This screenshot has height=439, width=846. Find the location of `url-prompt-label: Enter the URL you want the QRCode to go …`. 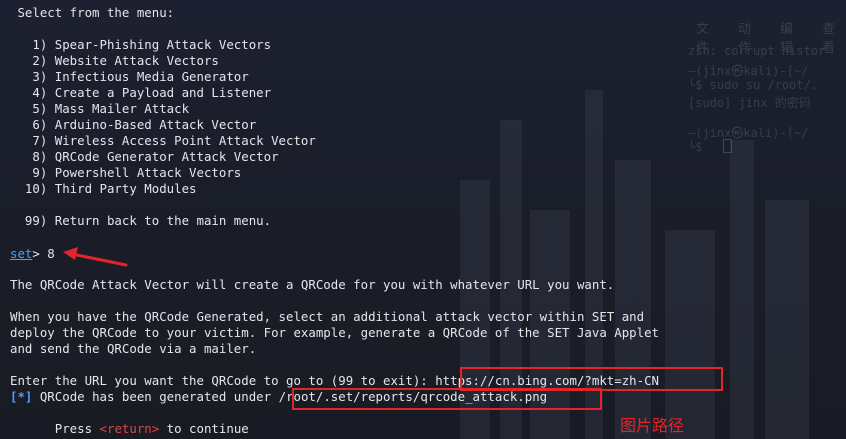

url-prompt-label: Enter the URL you want the QRCode to go … is located at coordinates (223, 380).